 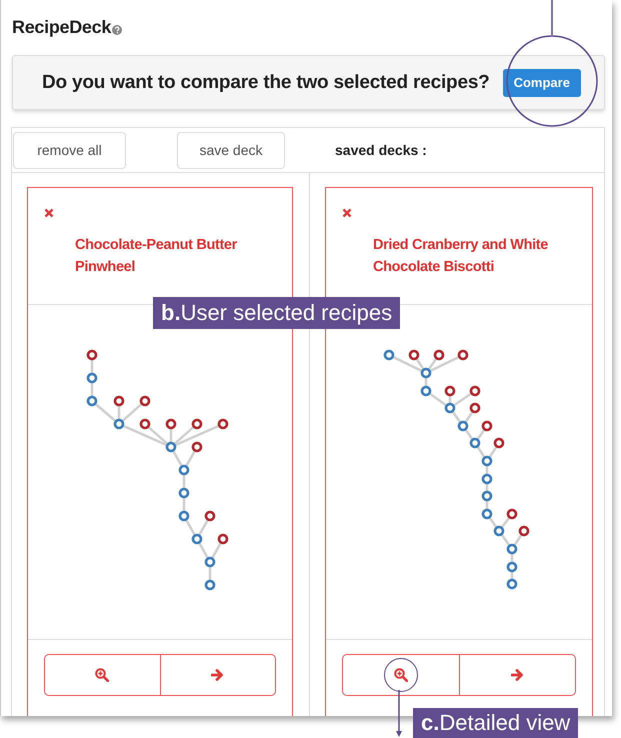 What do you see at coordinates (231, 150) in the screenshot?
I see `save-deck-button: save deck` at bounding box center [231, 150].